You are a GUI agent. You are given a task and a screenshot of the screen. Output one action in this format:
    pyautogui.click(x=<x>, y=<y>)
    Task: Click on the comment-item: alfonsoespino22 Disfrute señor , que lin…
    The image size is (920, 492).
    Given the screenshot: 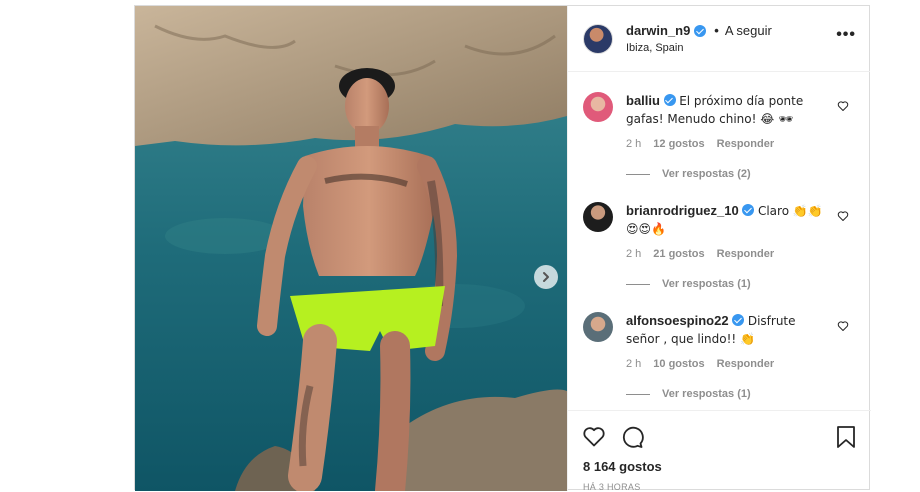 What is the action you would take?
    pyautogui.click(x=719, y=347)
    